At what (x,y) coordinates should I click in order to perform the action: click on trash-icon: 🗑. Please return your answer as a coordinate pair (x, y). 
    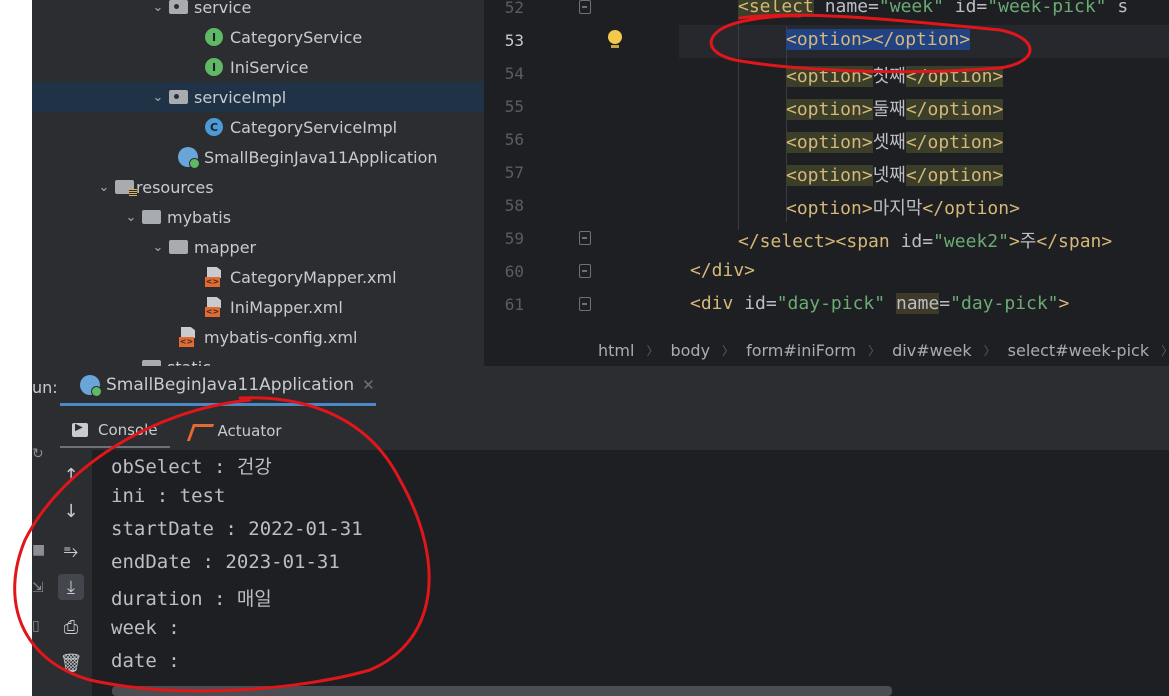
    Looking at the image, I should click on (71, 663).